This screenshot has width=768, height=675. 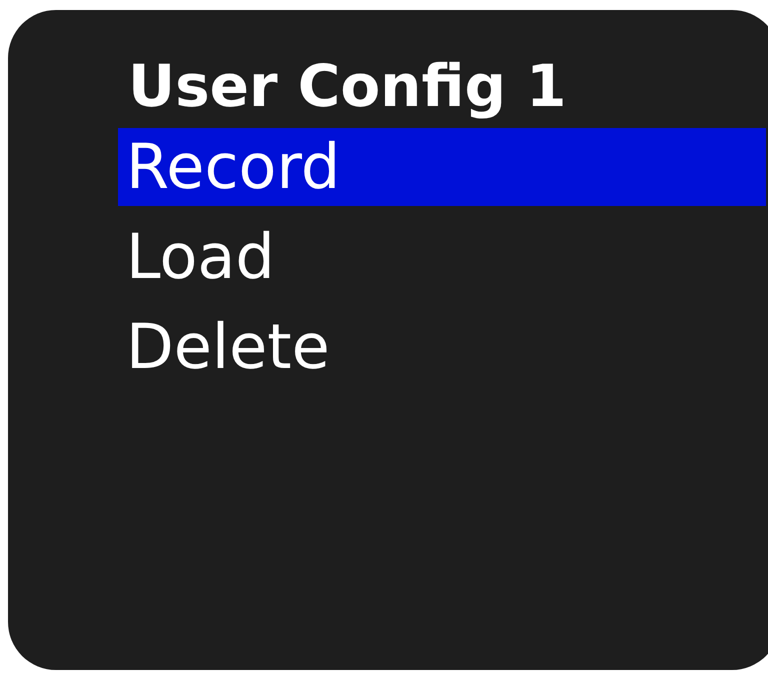 What do you see at coordinates (347, 86) in the screenshot?
I see `menu-title: User Config 1` at bounding box center [347, 86].